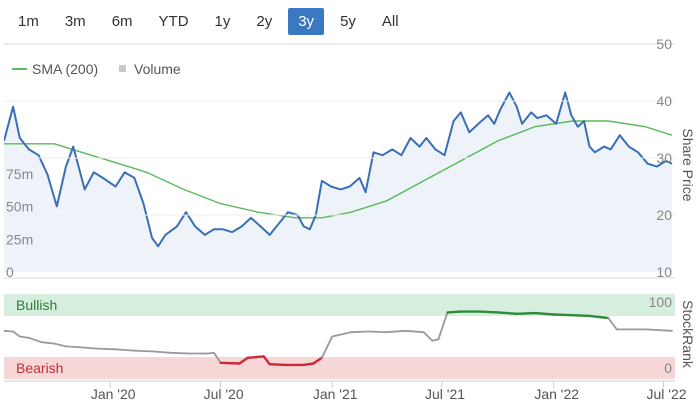  I want to click on time-tick-label: Jul '20, so click(224, 394).